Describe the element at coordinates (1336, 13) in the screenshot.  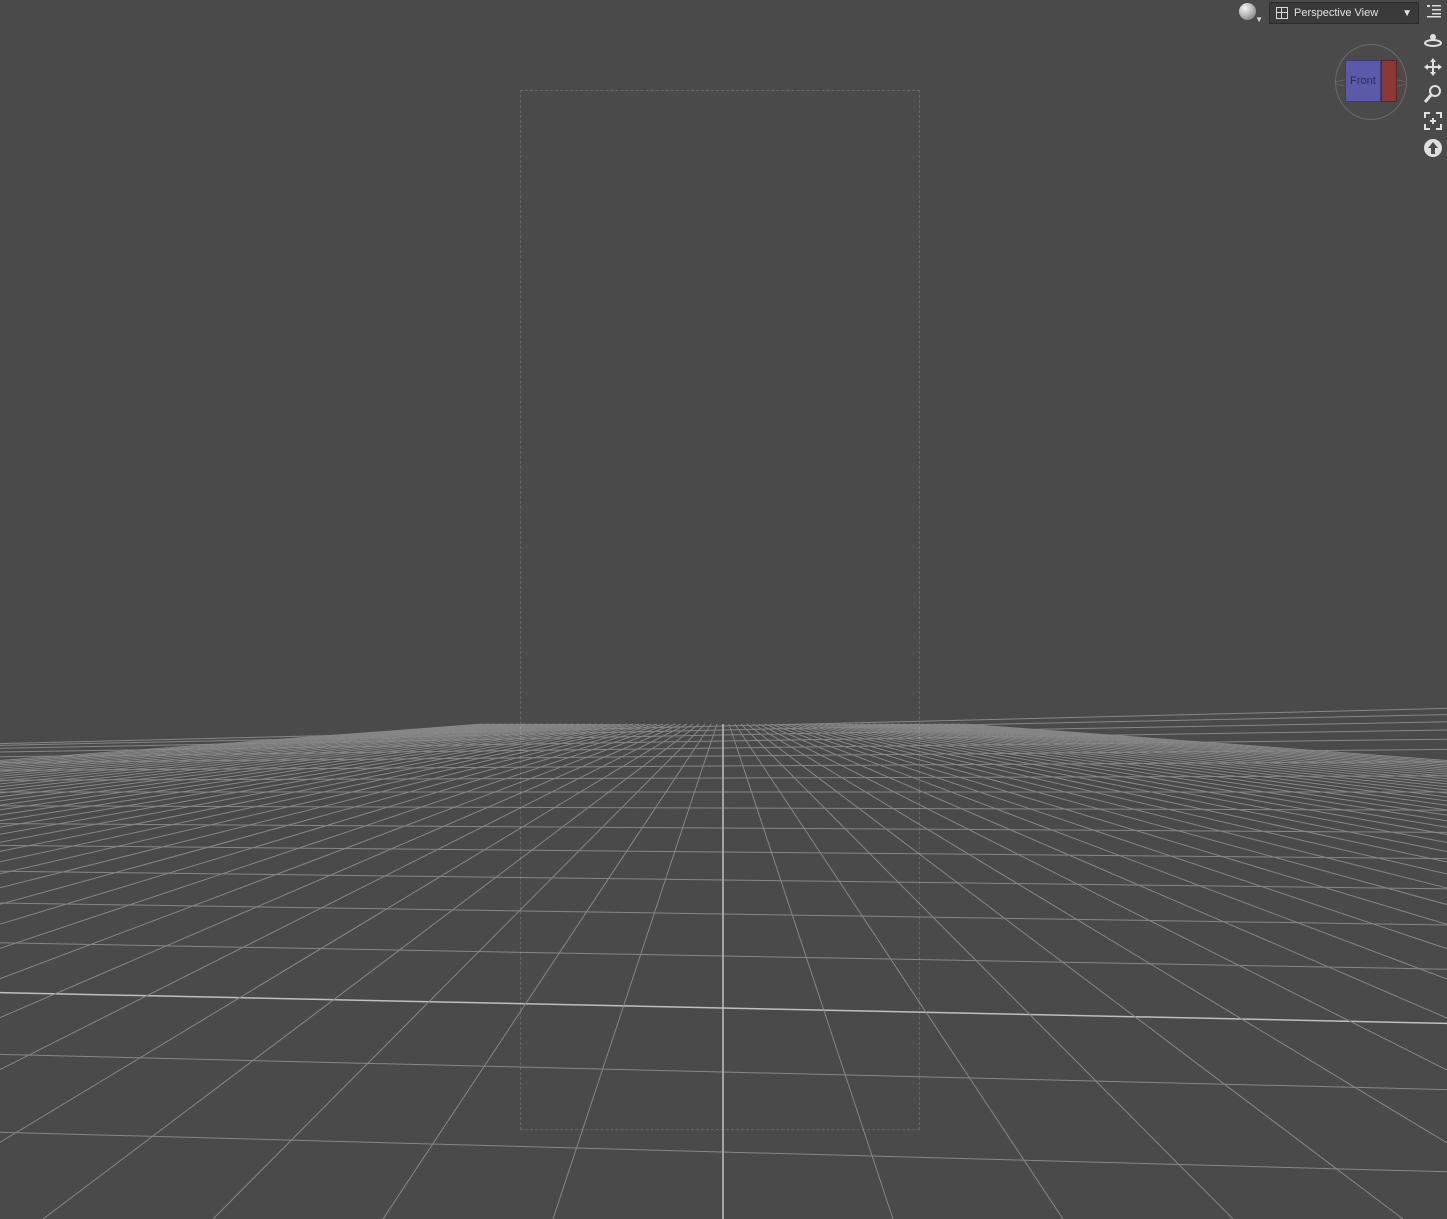
I see `view-selector-label: Perspective View` at that location.